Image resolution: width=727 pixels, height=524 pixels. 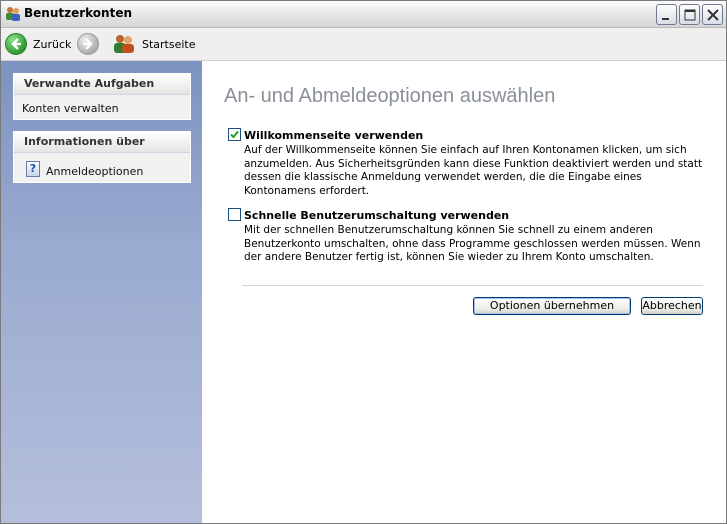 I want to click on manage-accounts-link: Konten verwalten, so click(x=70, y=108).